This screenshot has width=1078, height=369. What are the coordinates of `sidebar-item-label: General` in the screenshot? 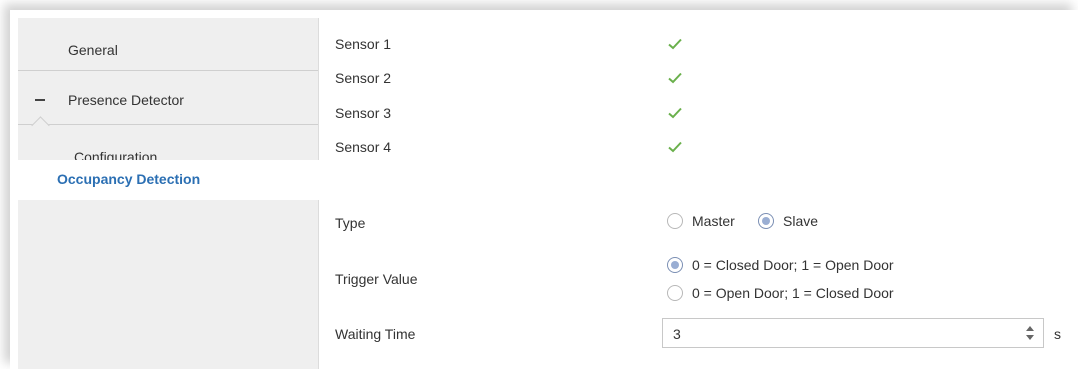 It's located at (93, 50).